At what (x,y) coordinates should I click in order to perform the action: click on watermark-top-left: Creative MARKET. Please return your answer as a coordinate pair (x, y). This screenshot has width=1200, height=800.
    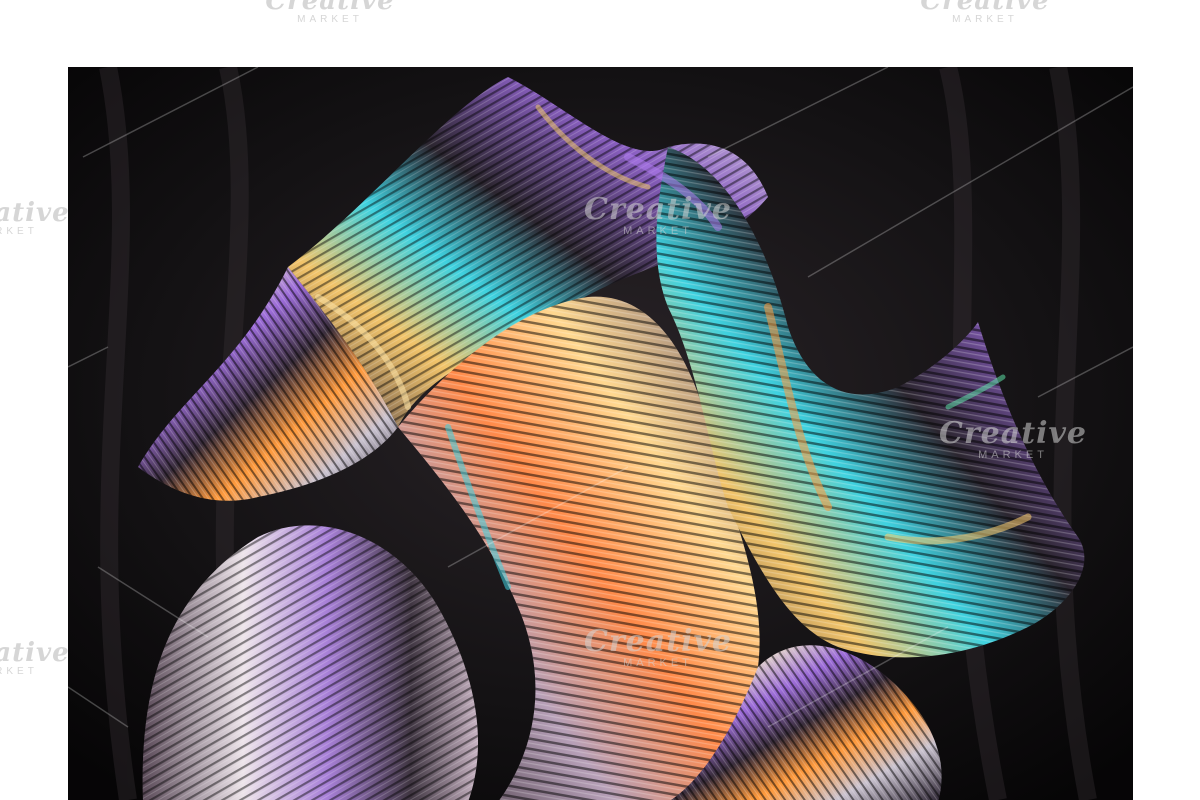
    Looking at the image, I should click on (330, 13).